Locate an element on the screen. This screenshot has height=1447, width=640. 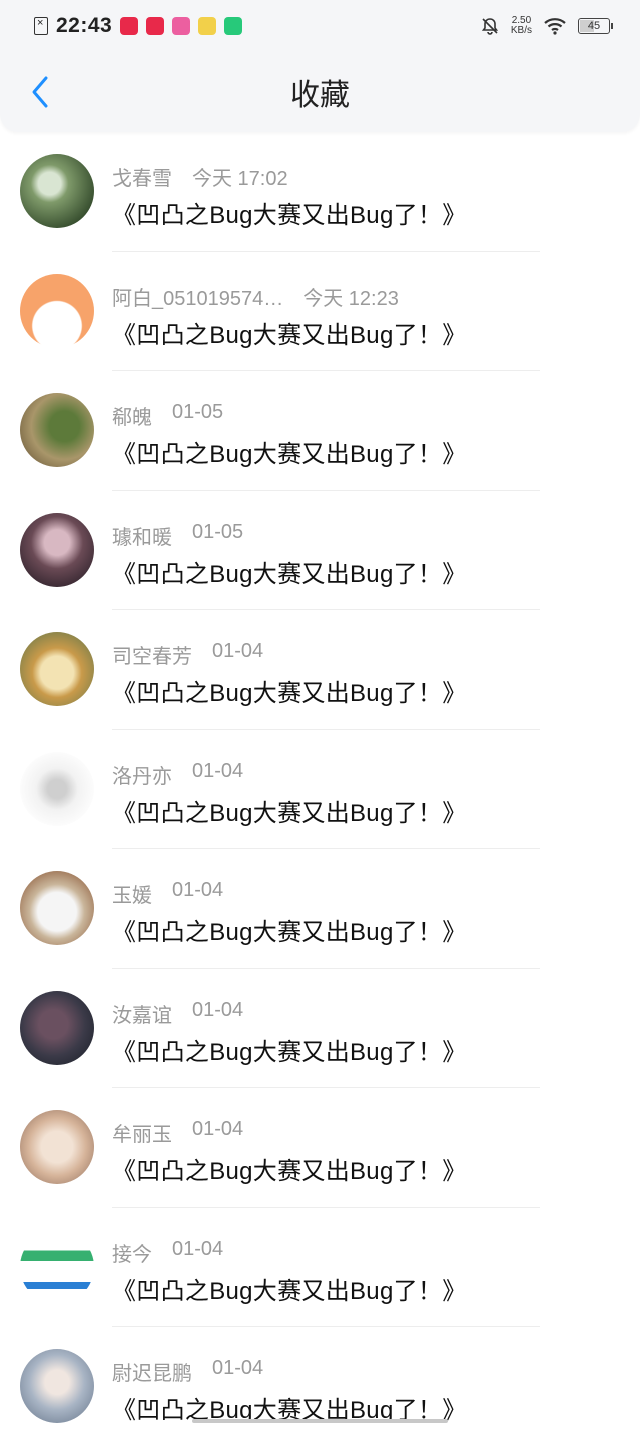
user-name: 司空春芳 is located at coordinates (152, 654).